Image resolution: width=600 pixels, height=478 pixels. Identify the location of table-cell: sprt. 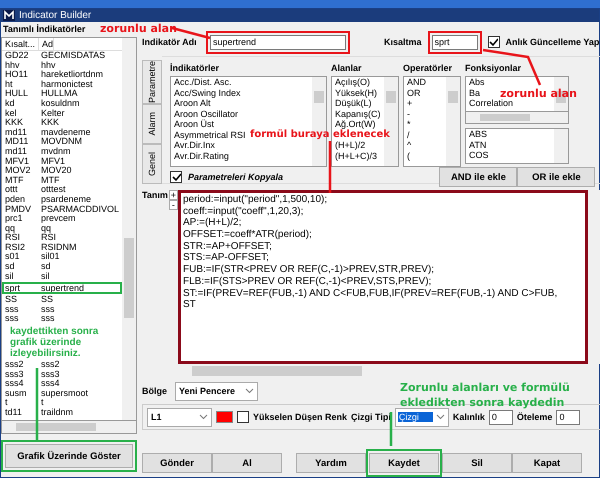
(20, 288).